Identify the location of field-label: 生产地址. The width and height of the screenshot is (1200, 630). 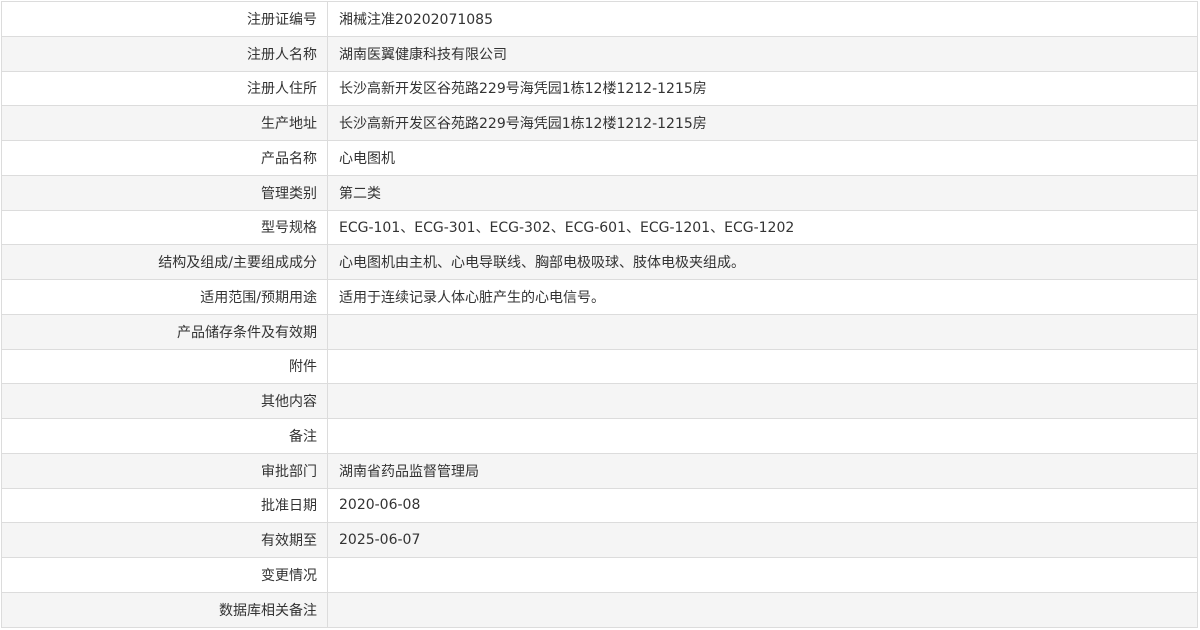
(164, 123).